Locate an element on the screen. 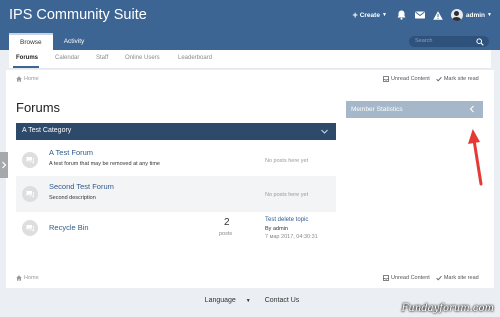 This screenshot has height=317, width=500. create-button: + Create ▼ is located at coordinates (369, 15).